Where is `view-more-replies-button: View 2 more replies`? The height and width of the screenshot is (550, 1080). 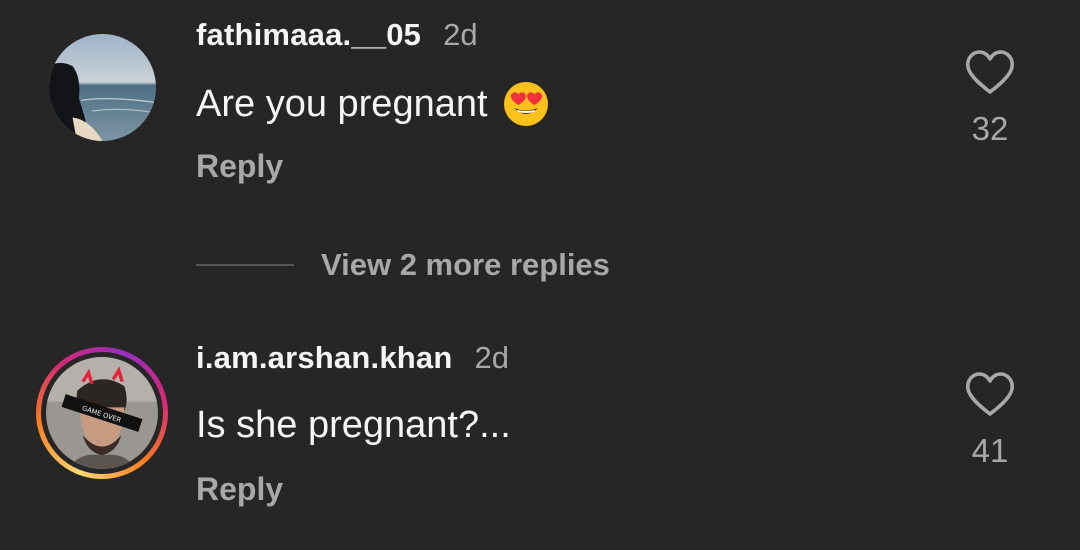
view-more-replies-button: View 2 more replies is located at coordinates (403, 265).